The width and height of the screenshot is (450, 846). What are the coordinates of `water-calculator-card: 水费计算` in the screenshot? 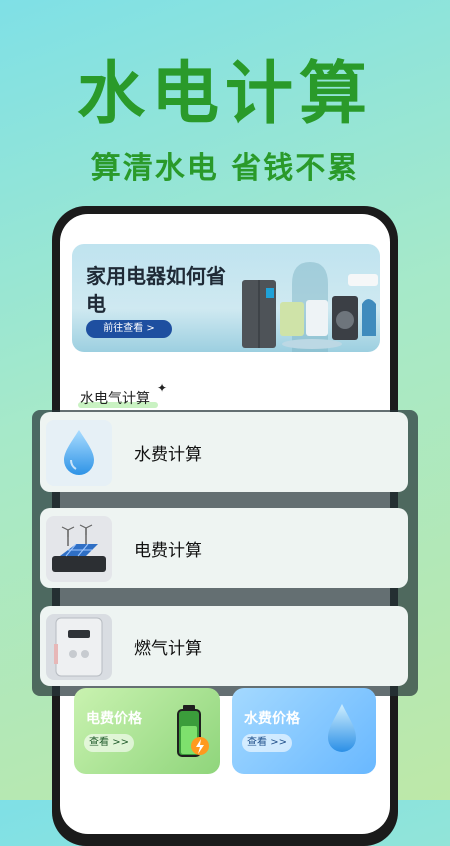 It's located at (224, 452).